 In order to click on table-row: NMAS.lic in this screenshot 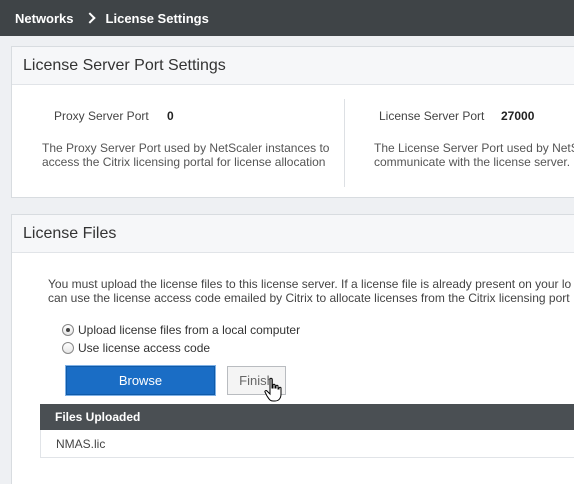, I will do `click(307, 444)`.